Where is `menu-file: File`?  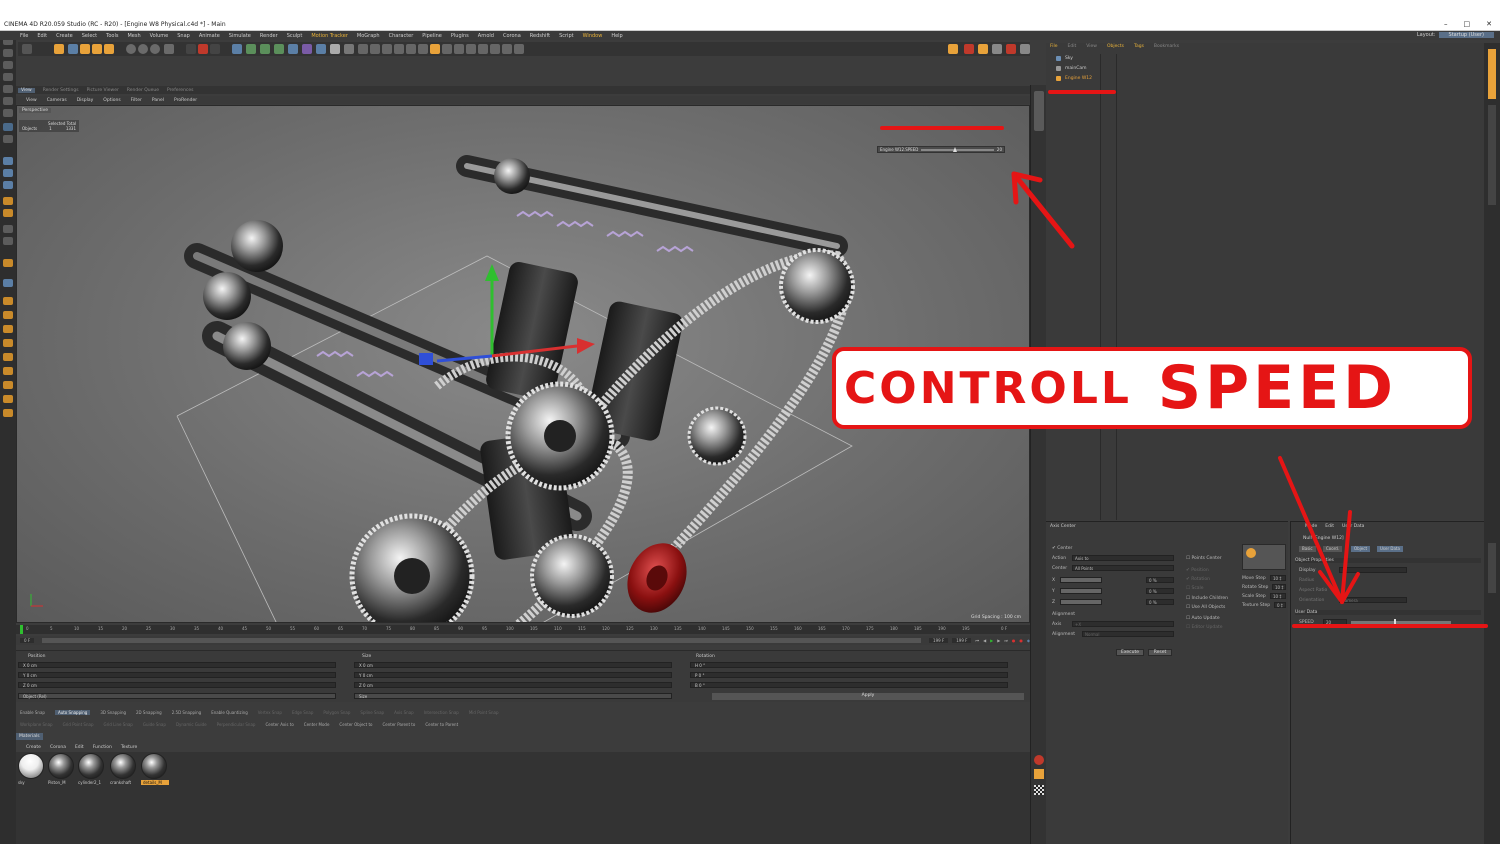 menu-file: File is located at coordinates (24, 36).